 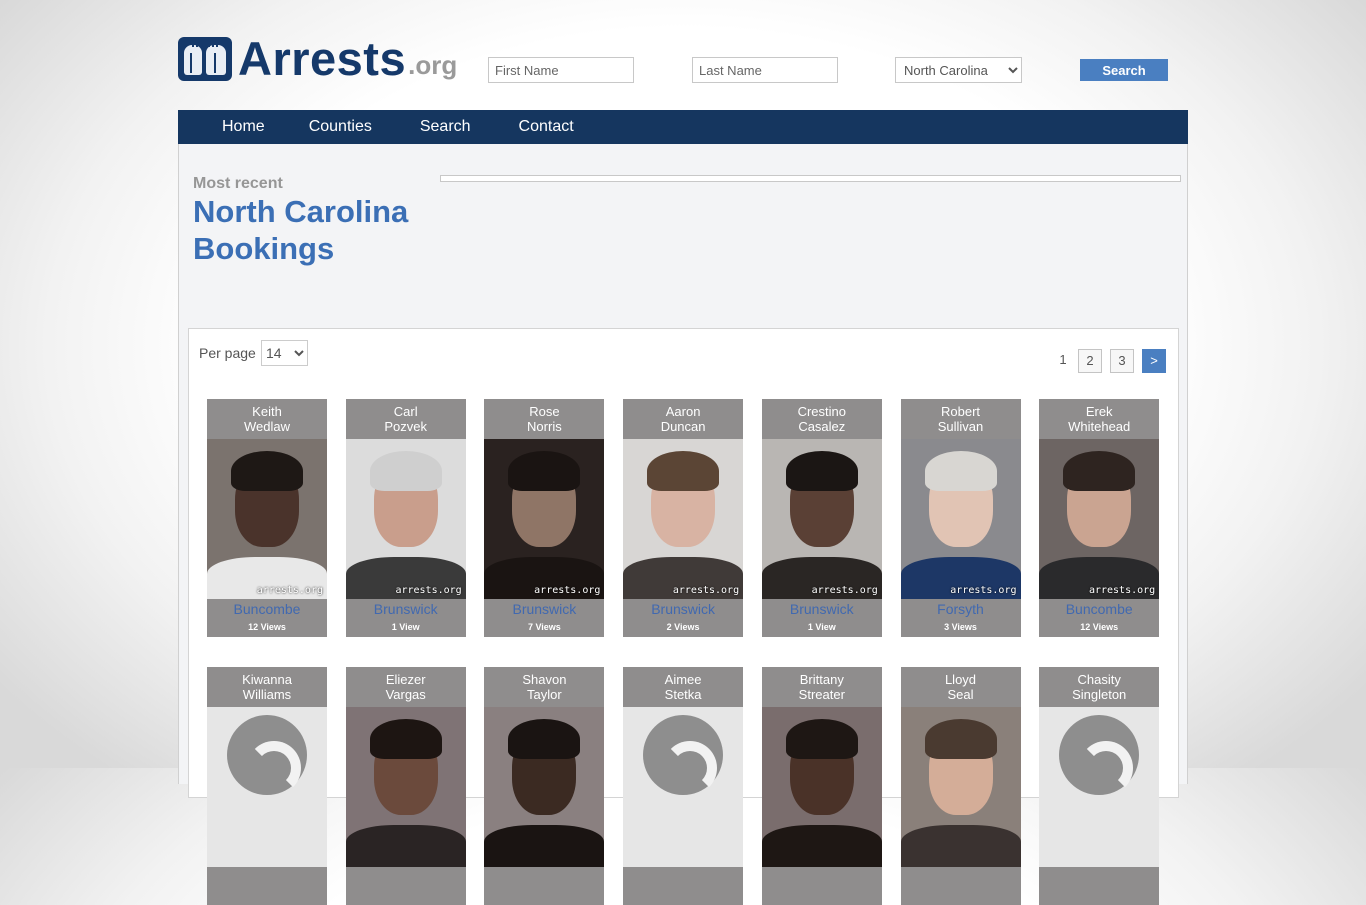 What do you see at coordinates (405, 694) in the screenshot?
I see `last-name: Vargas` at bounding box center [405, 694].